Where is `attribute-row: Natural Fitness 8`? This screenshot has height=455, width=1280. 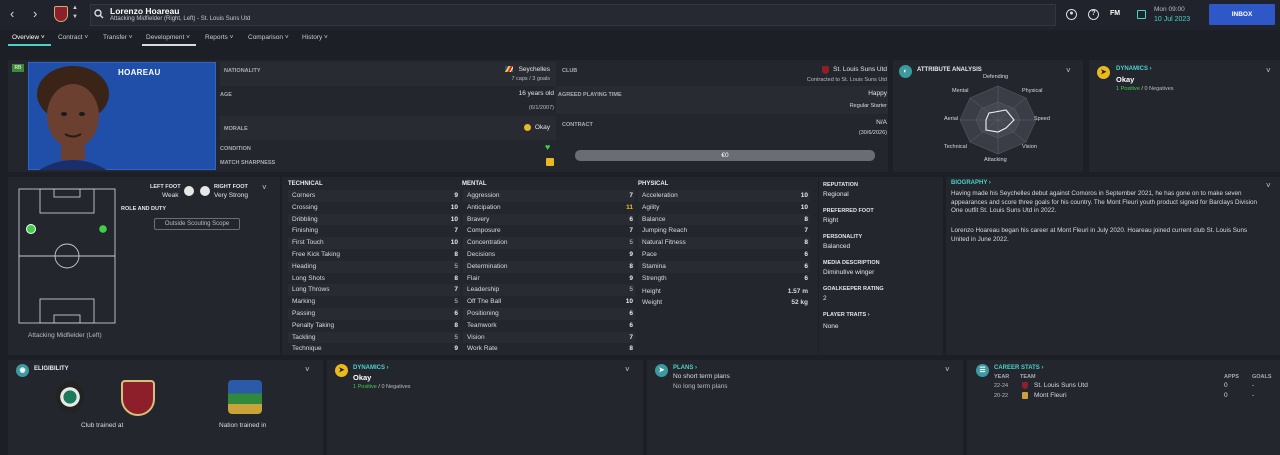 attribute-row: Natural Fitness 8 is located at coordinates (724, 243).